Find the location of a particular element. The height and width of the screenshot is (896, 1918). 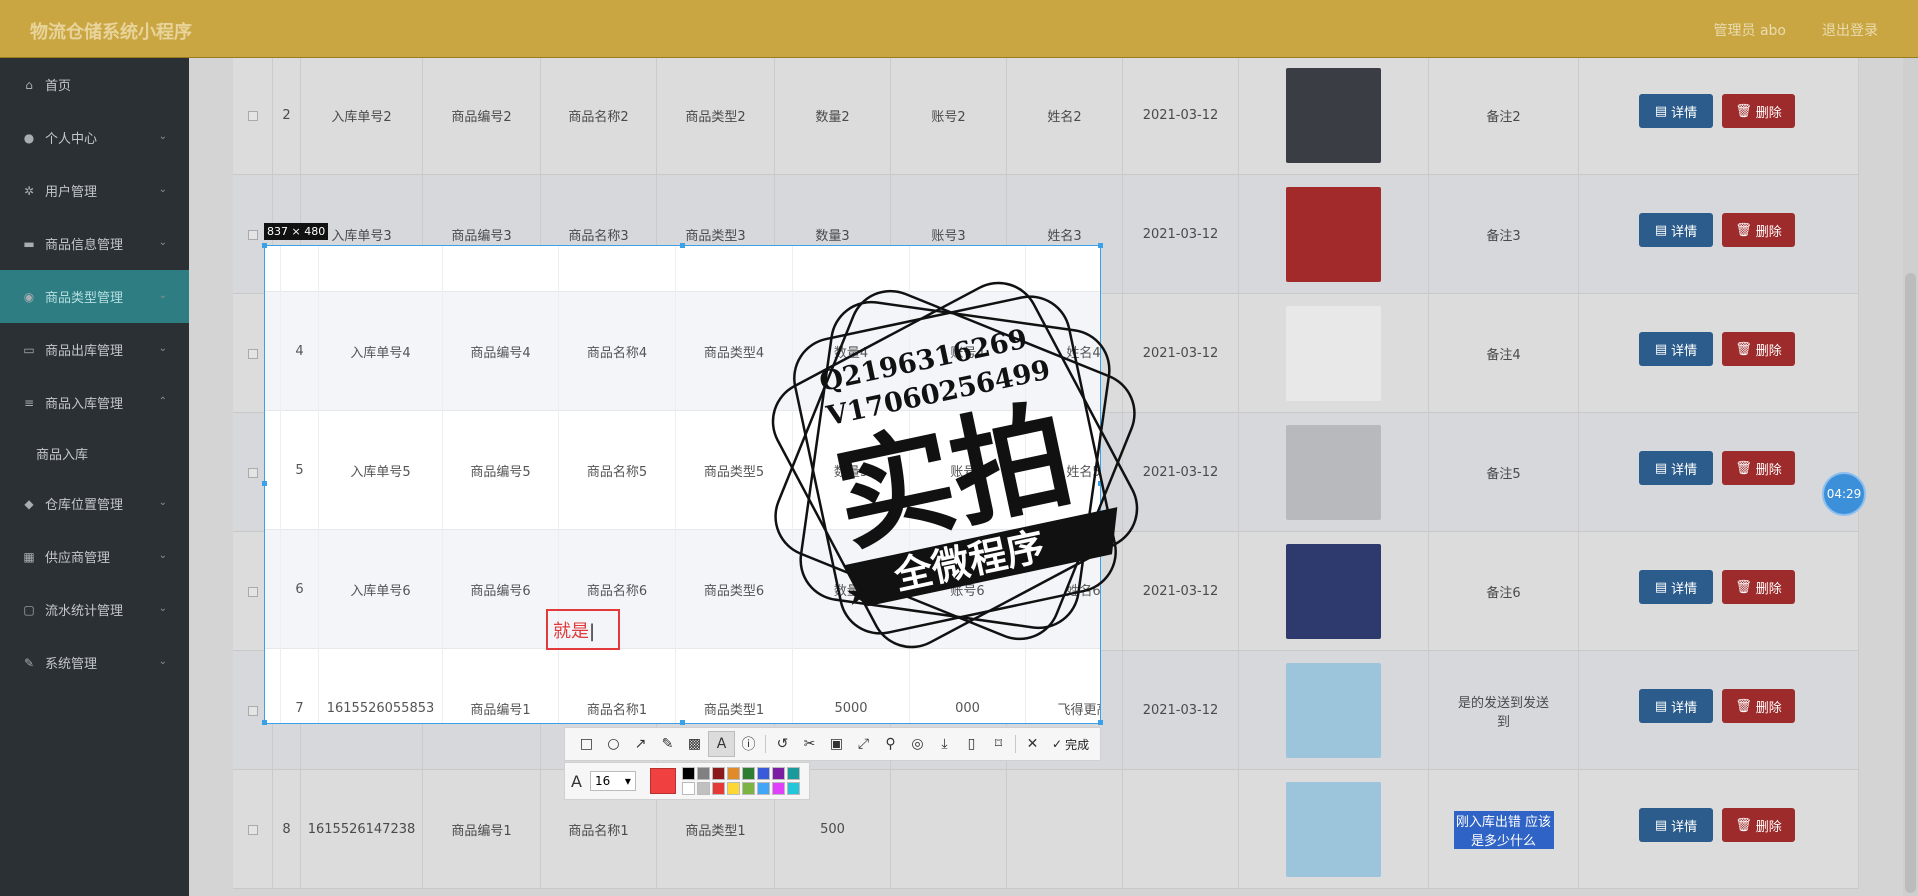

font-icon: A is located at coordinates (576, 781).